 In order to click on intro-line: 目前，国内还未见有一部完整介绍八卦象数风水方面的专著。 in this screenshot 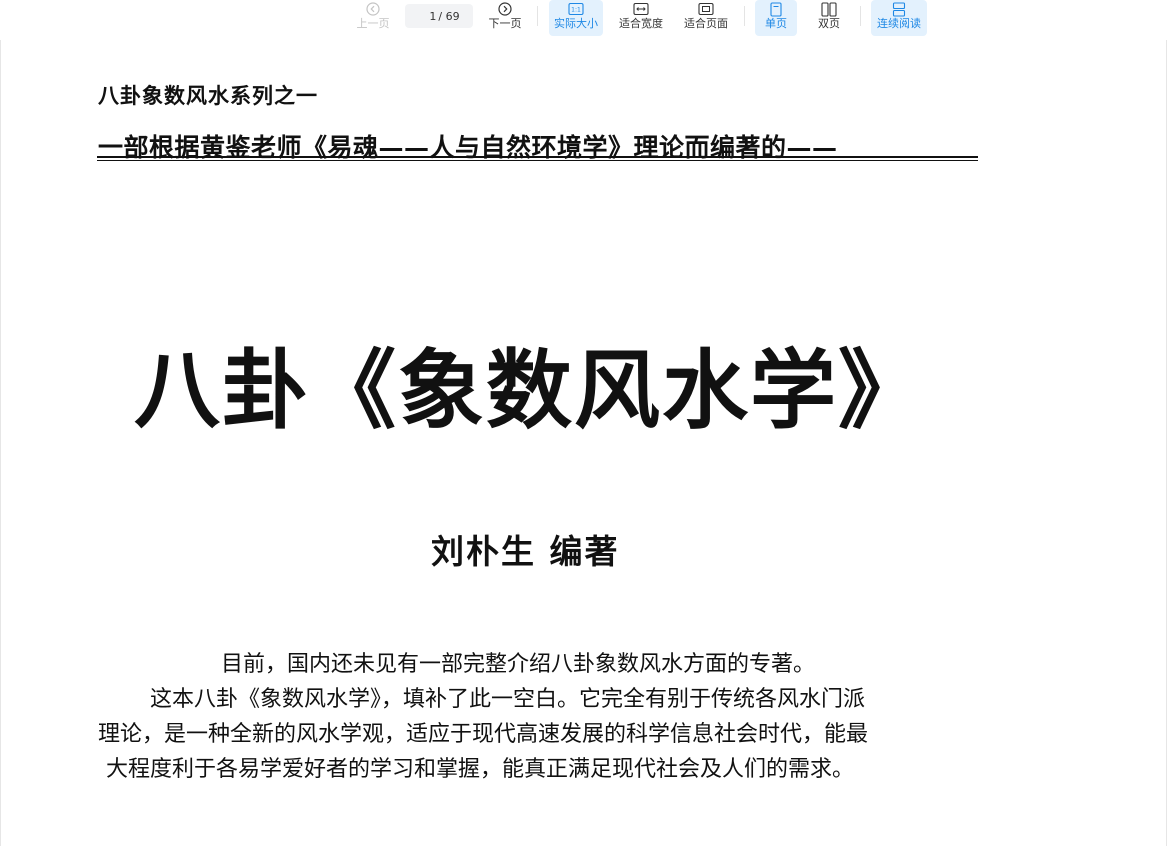, I will do `click(518, 664)`.